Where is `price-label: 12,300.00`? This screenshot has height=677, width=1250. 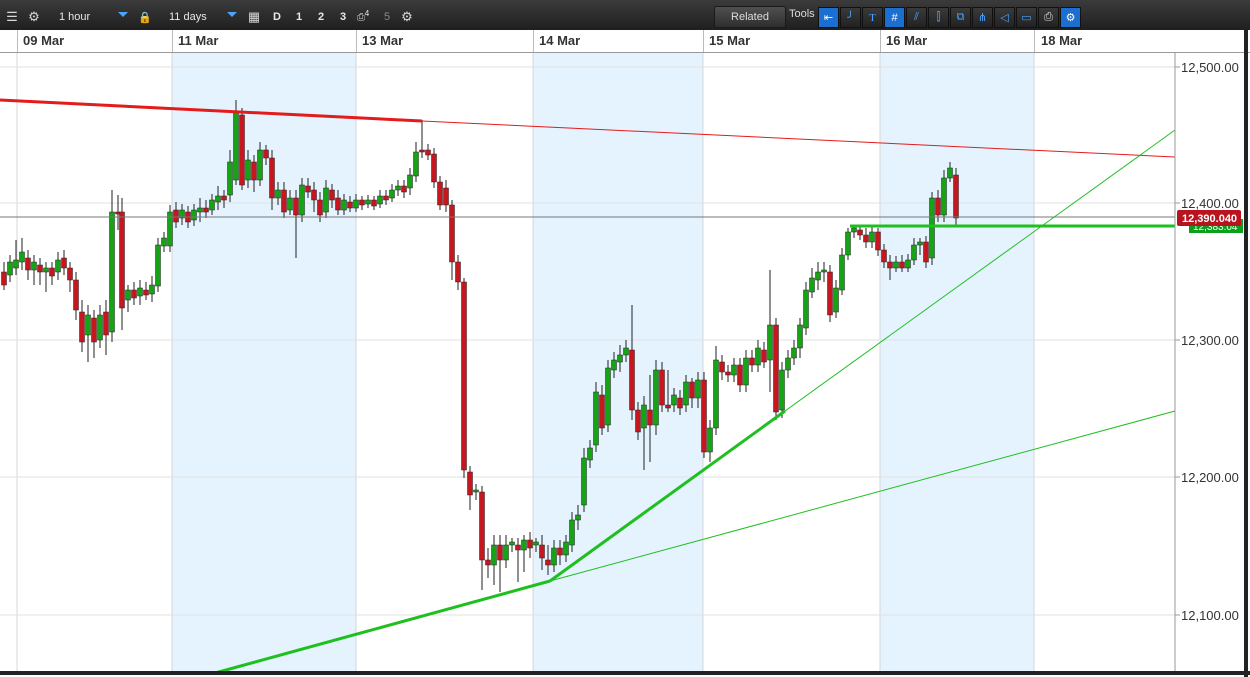 price-label: 12,300.00 is located at coordinates (1210, 340).